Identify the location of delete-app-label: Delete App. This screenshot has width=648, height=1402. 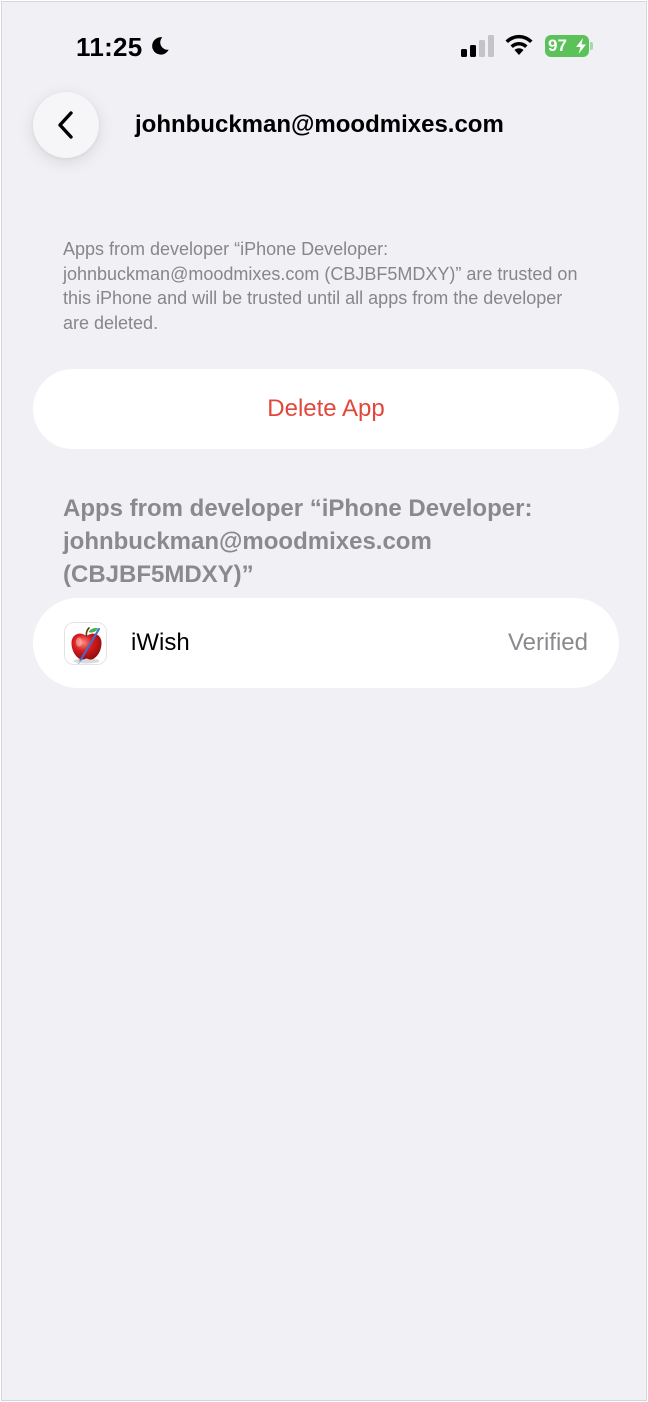
(326, 408).